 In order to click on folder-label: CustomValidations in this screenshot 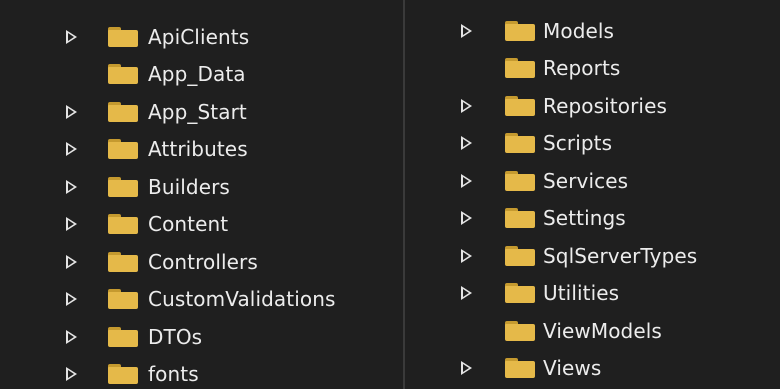, I will do `click(242, 299)`.